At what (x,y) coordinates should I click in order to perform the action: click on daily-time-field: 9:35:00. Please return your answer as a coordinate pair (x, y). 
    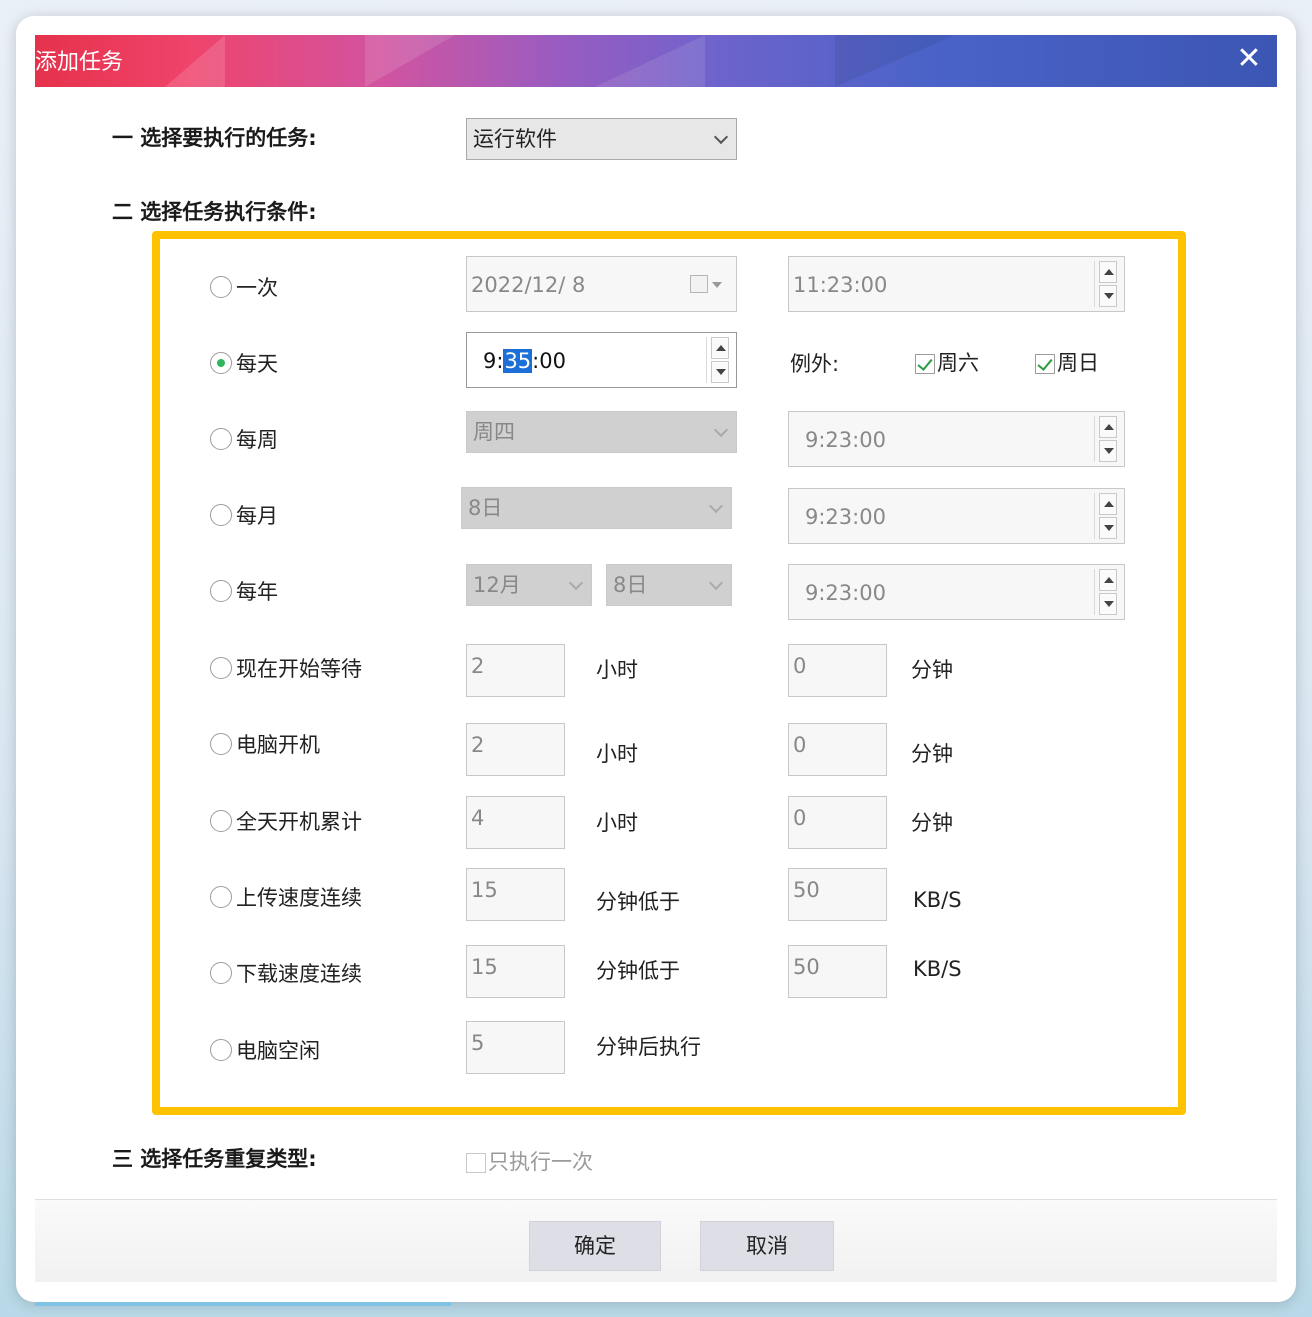
    Looking at the image, I should click on (601, 360).